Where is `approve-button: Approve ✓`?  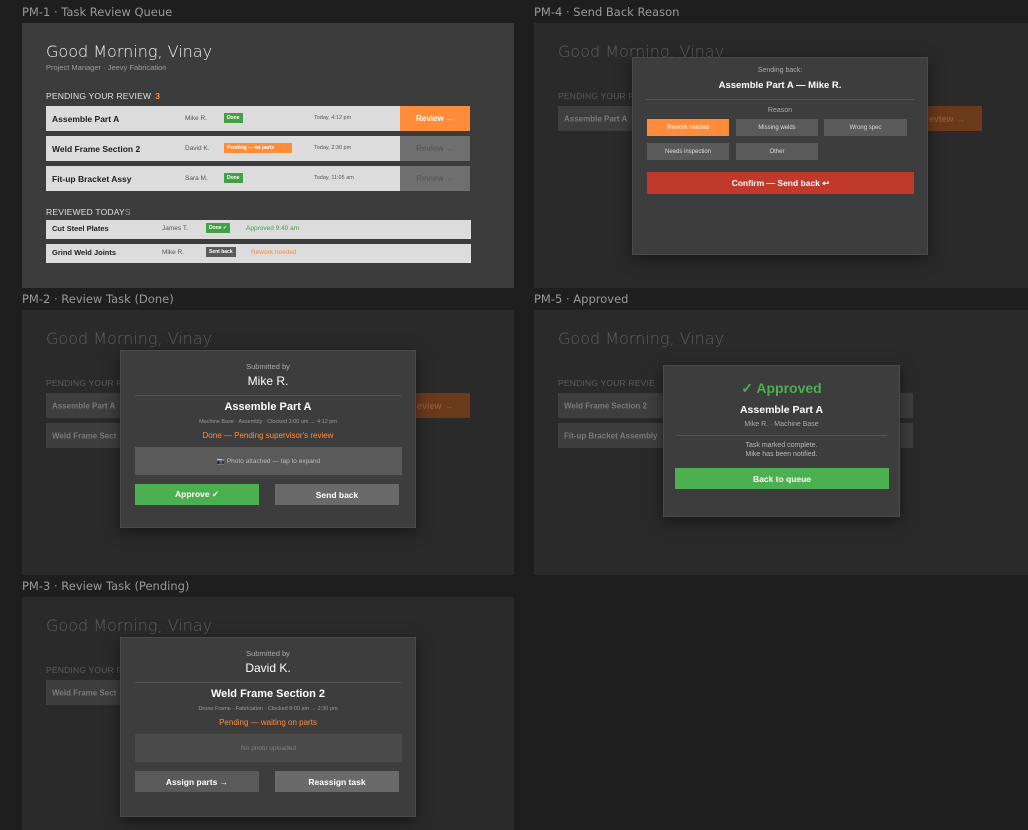
approve-button: Approve ✓ is located at coordinates (197, 494).